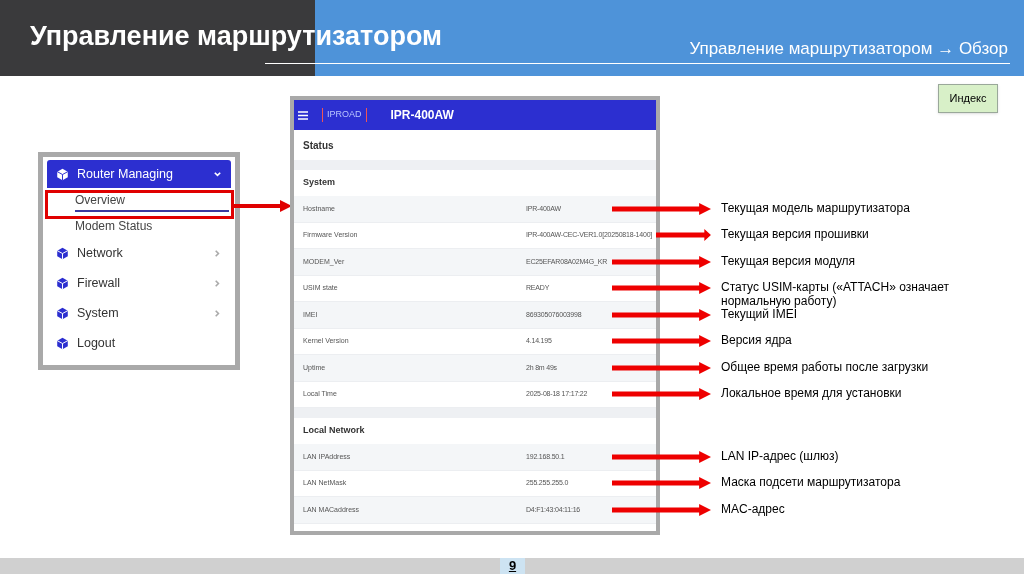  Describe the element at coordinates (318, 145) in the screenshot. I see `page-title: Status` at that location.